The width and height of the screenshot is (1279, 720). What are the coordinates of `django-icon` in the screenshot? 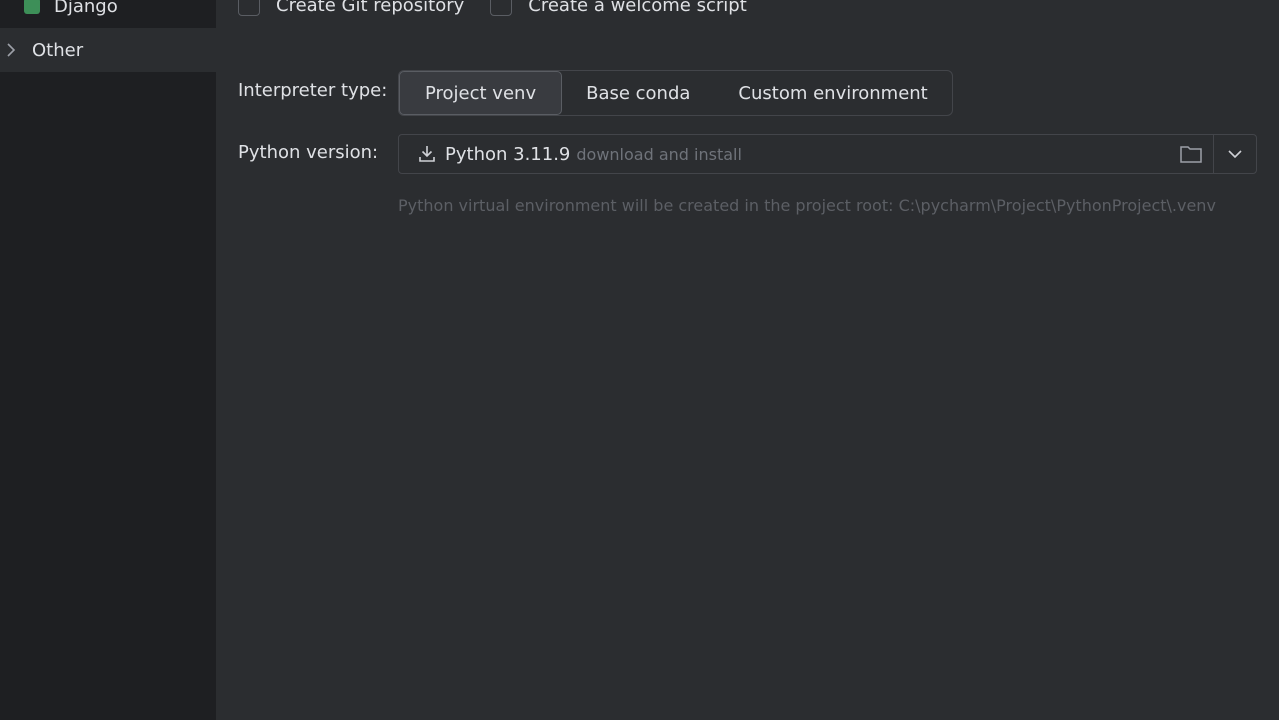 It's located at (32, 7).